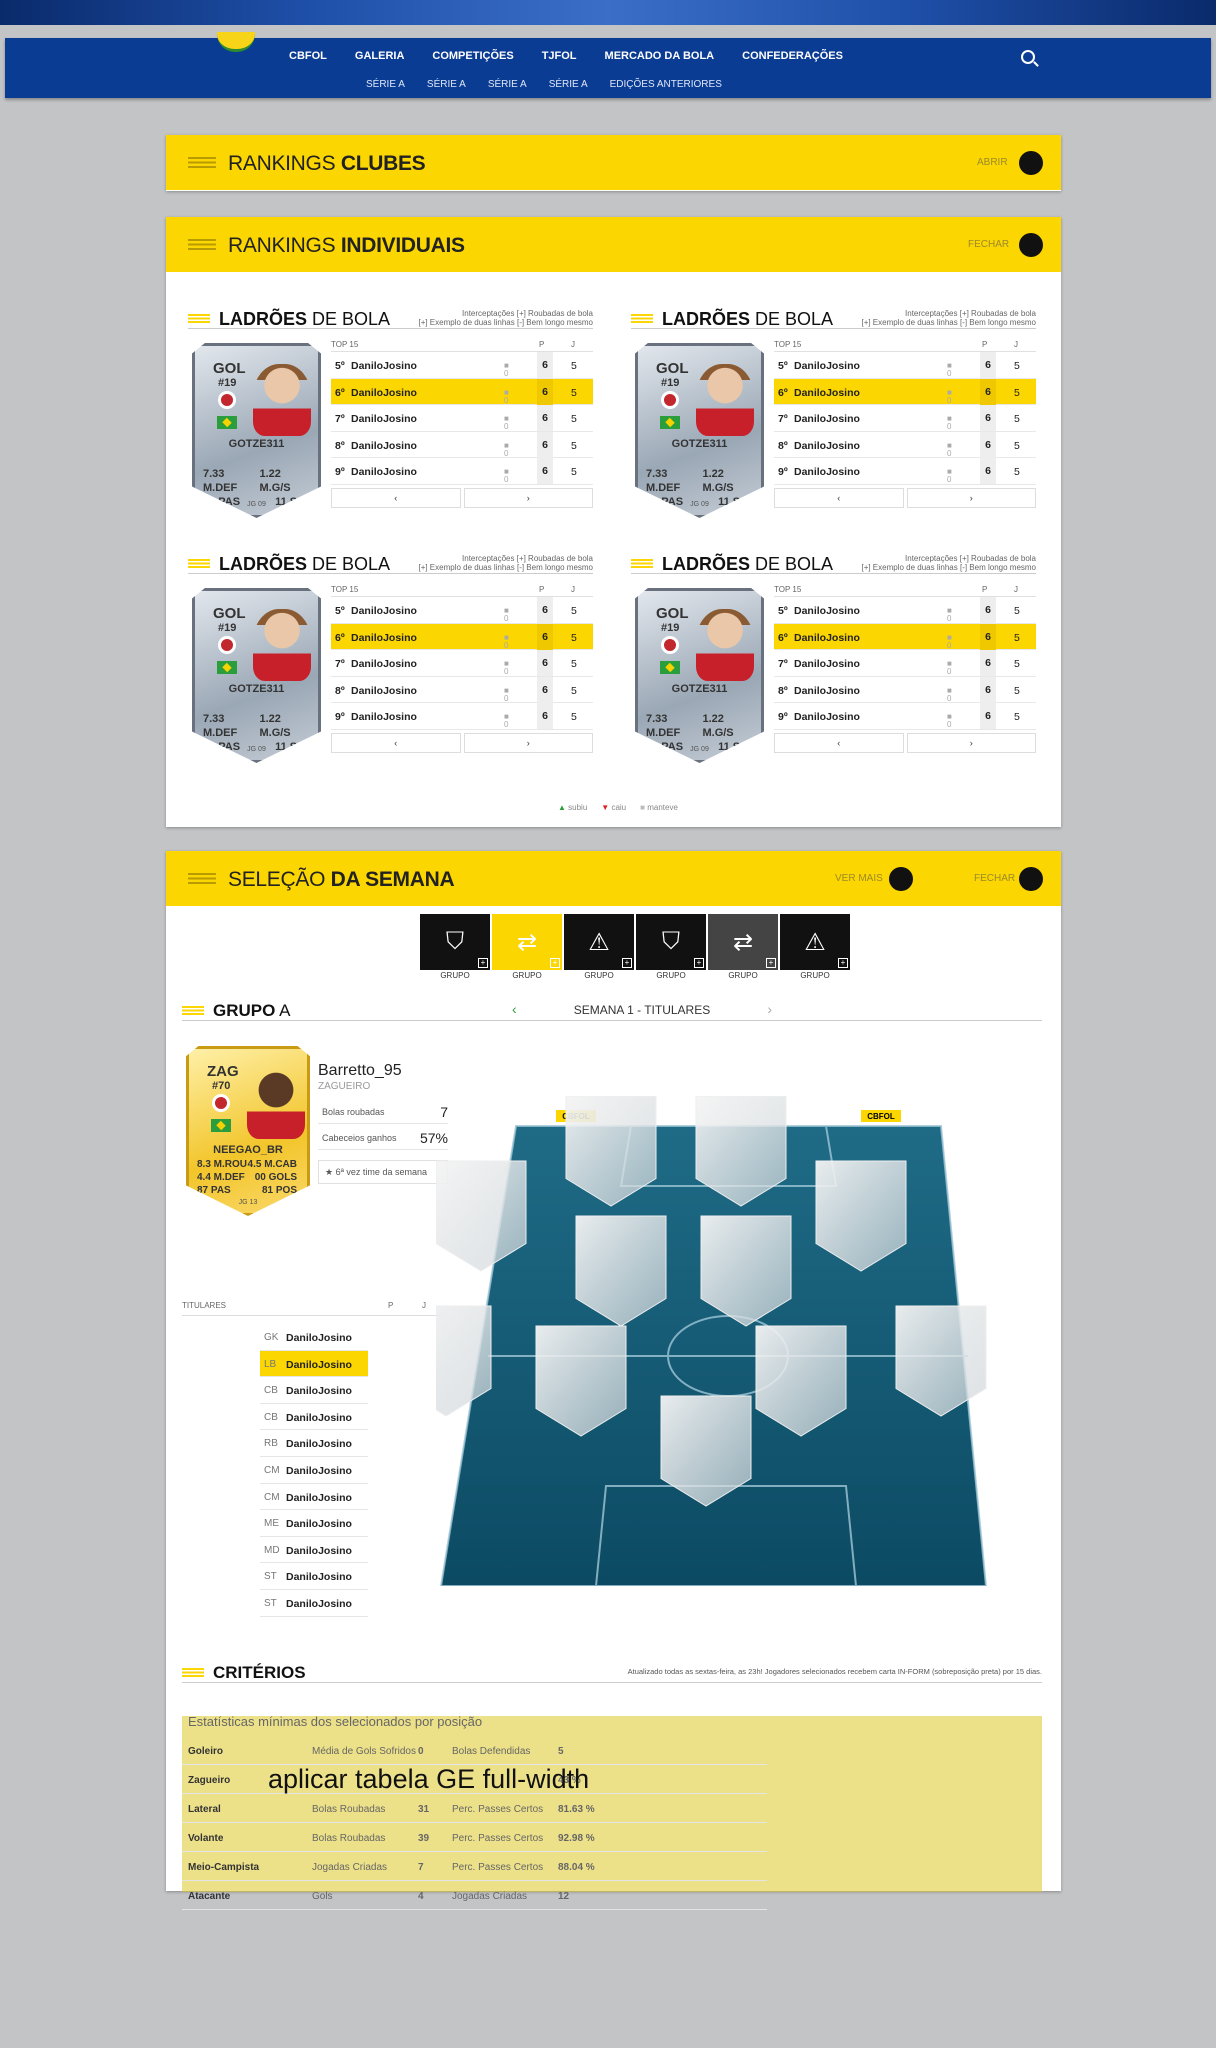  What do you see at coordinates (660, 56) in the screenshot?
I see `nav-item-mercado: MERCADO DA BOLA` at bounding box center [660, 56].